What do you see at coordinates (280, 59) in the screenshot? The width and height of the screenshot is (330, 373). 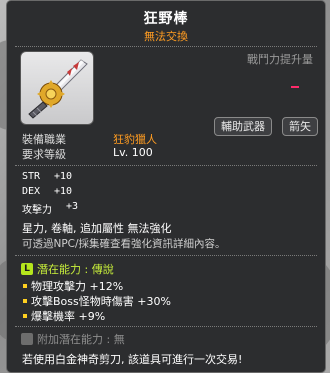 I see `power-increase-label: 戰鬥力提升量` at bounding box center [280, 59].